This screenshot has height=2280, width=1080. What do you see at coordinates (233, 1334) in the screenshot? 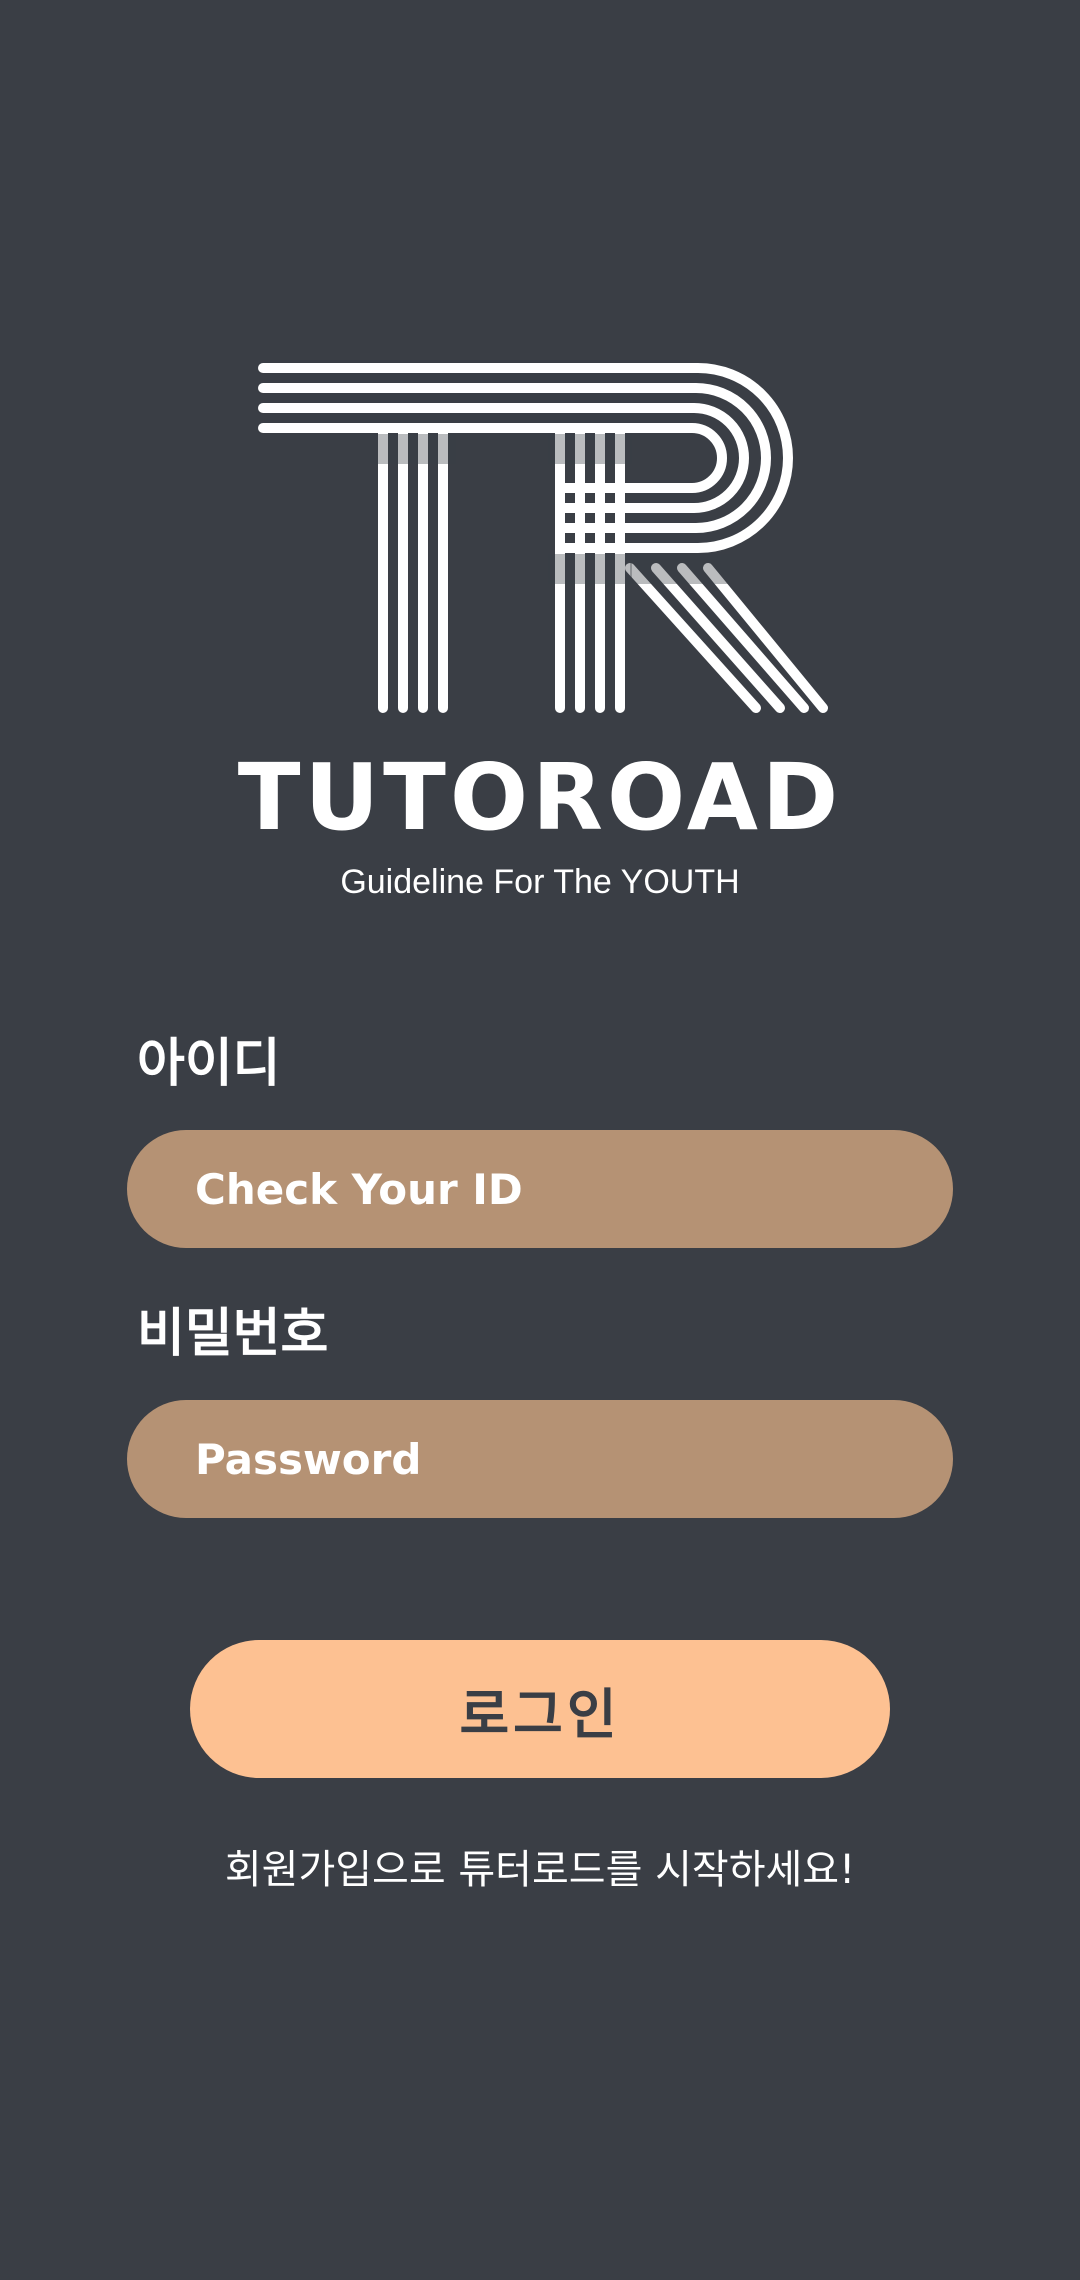
I see `password-label: 비밀번호` at bounding box center [233, 1334].